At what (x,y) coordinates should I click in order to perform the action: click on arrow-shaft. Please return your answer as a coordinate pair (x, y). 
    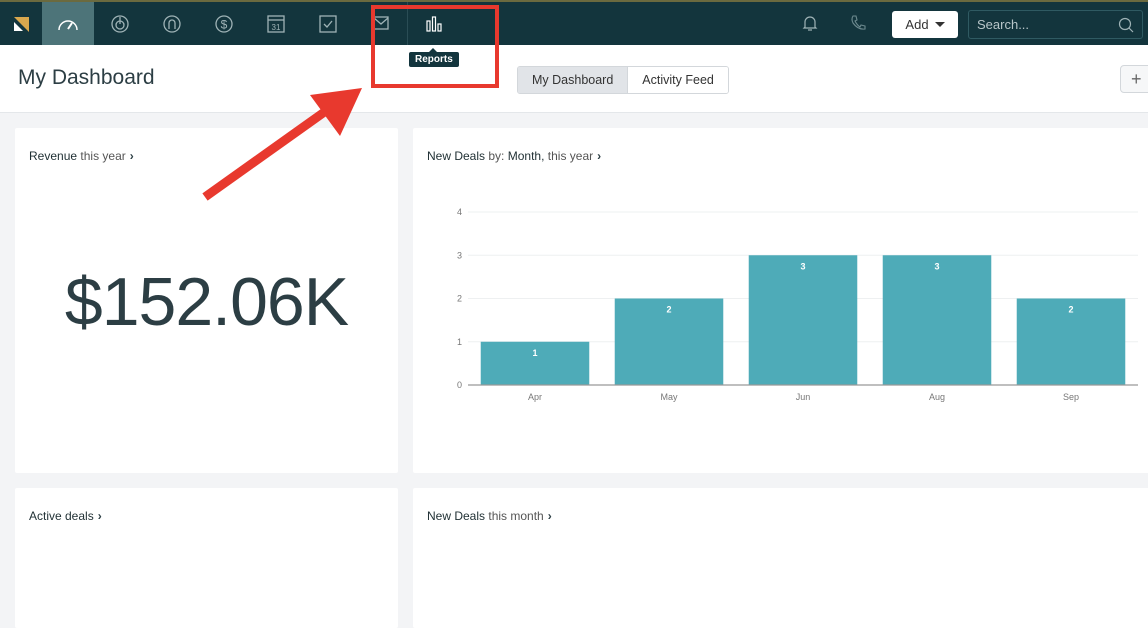
    Looking at the image, I should click on (267, 152).